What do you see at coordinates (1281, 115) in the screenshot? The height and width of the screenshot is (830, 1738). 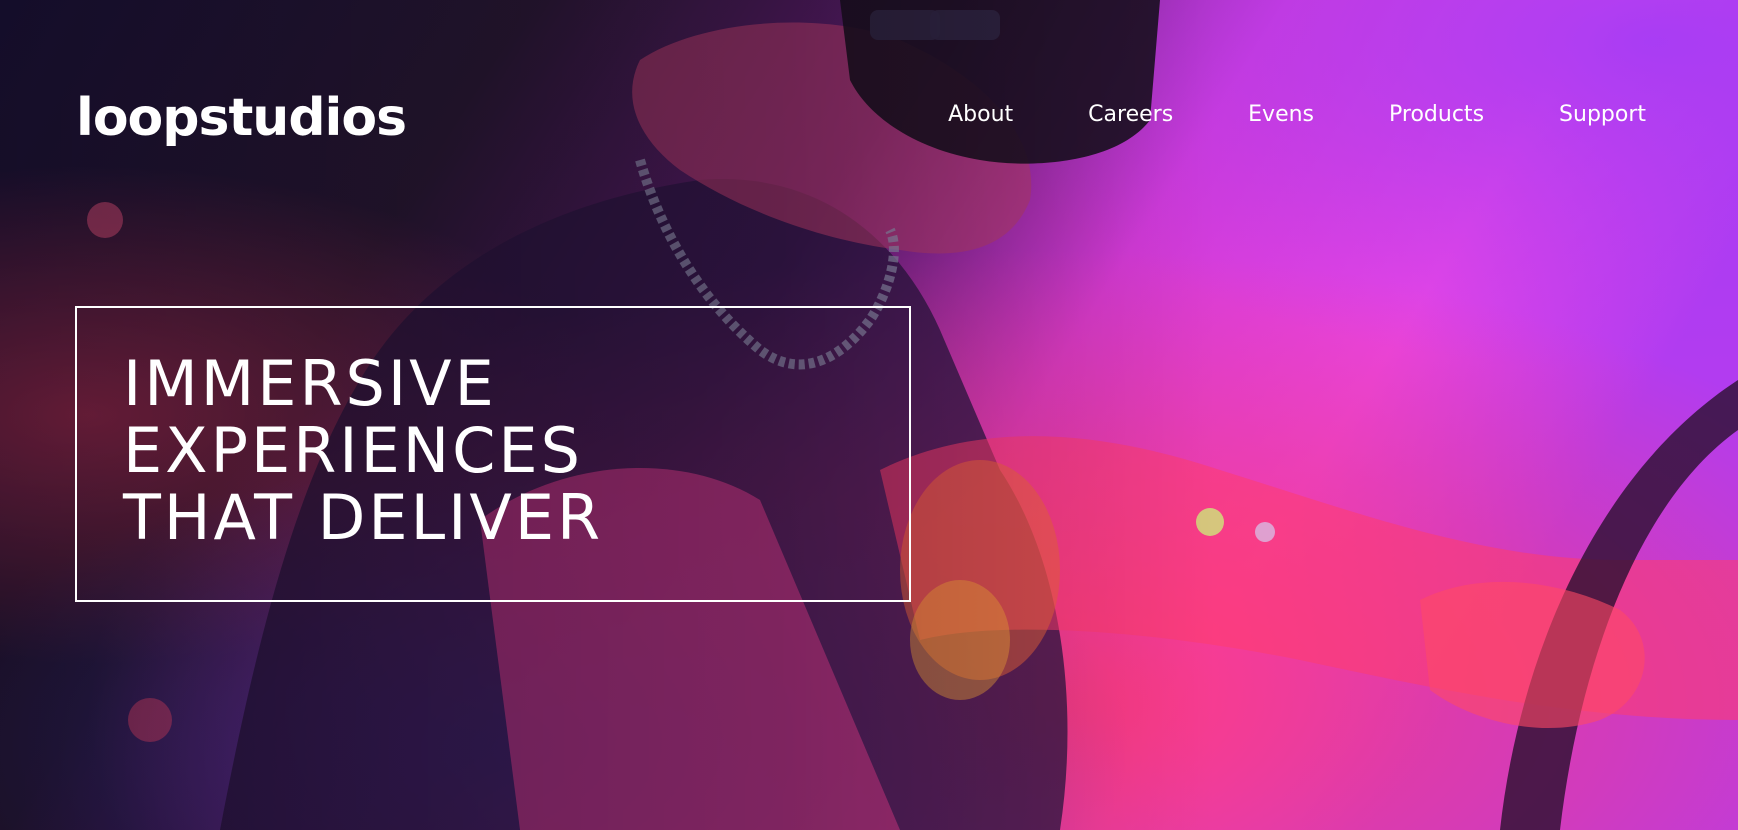 I see `nav-link-events: Evens` at bounding box center [1281, 115].